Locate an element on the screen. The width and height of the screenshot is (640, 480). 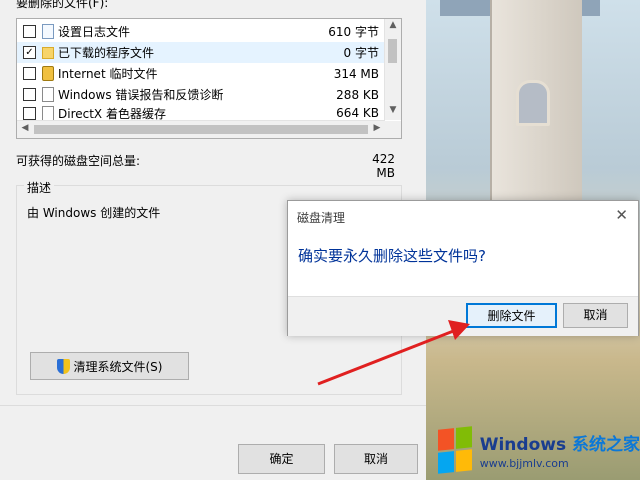
description-title: 描述 is located at coordinates (39, 187).